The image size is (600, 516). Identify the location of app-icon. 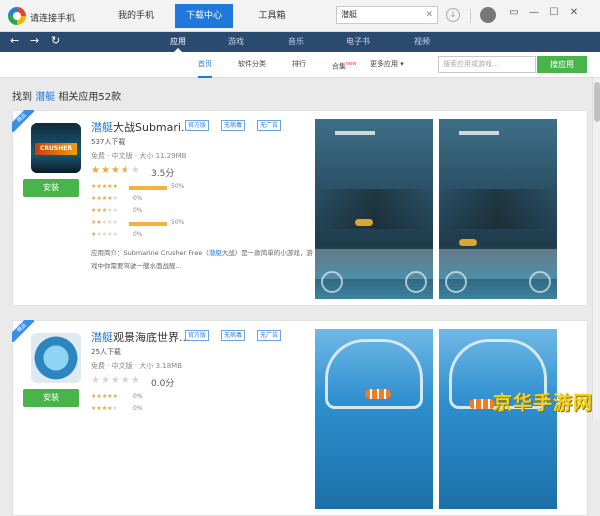
(56, 358).